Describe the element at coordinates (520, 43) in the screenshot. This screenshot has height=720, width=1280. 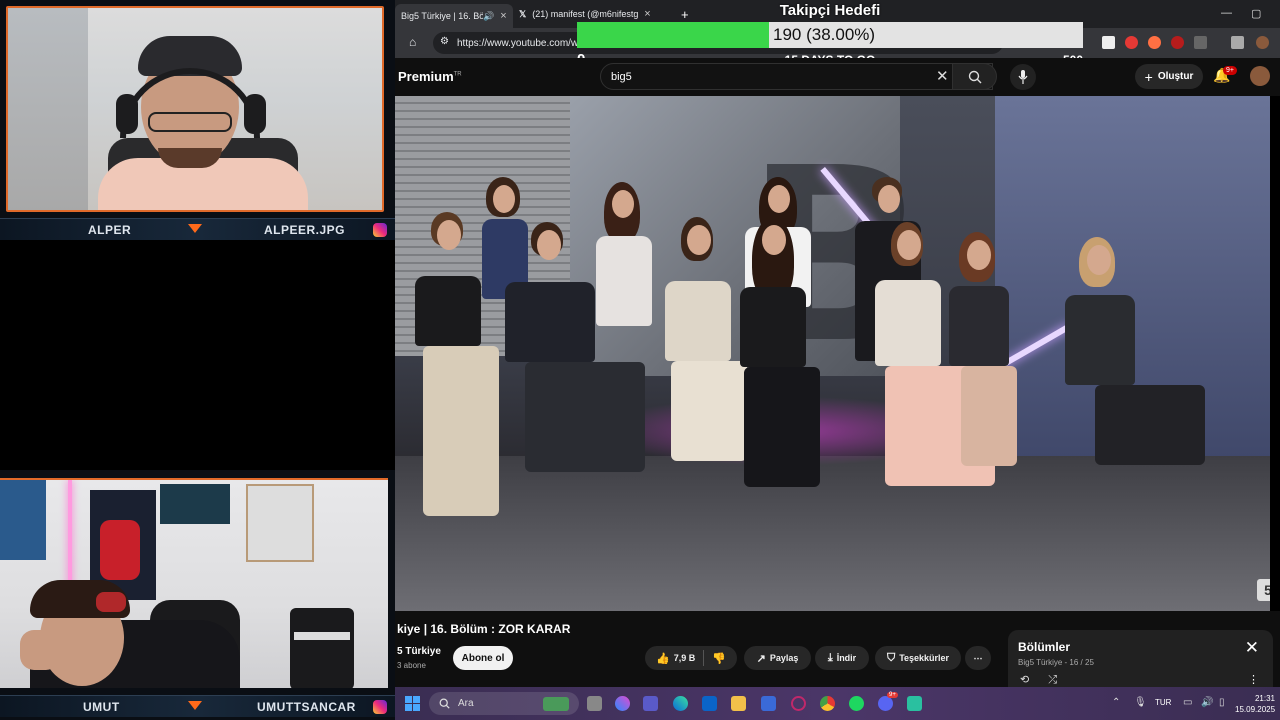
I see `url-text: https://www.youtube.com/wa` at that location.